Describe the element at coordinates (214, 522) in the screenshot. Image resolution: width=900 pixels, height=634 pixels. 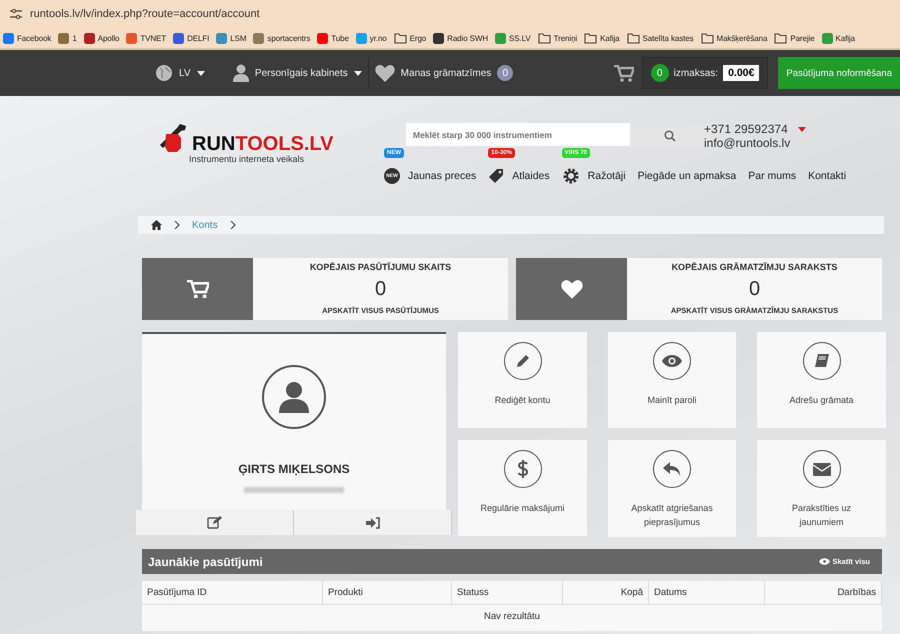
I see `edit-icon` at that location.